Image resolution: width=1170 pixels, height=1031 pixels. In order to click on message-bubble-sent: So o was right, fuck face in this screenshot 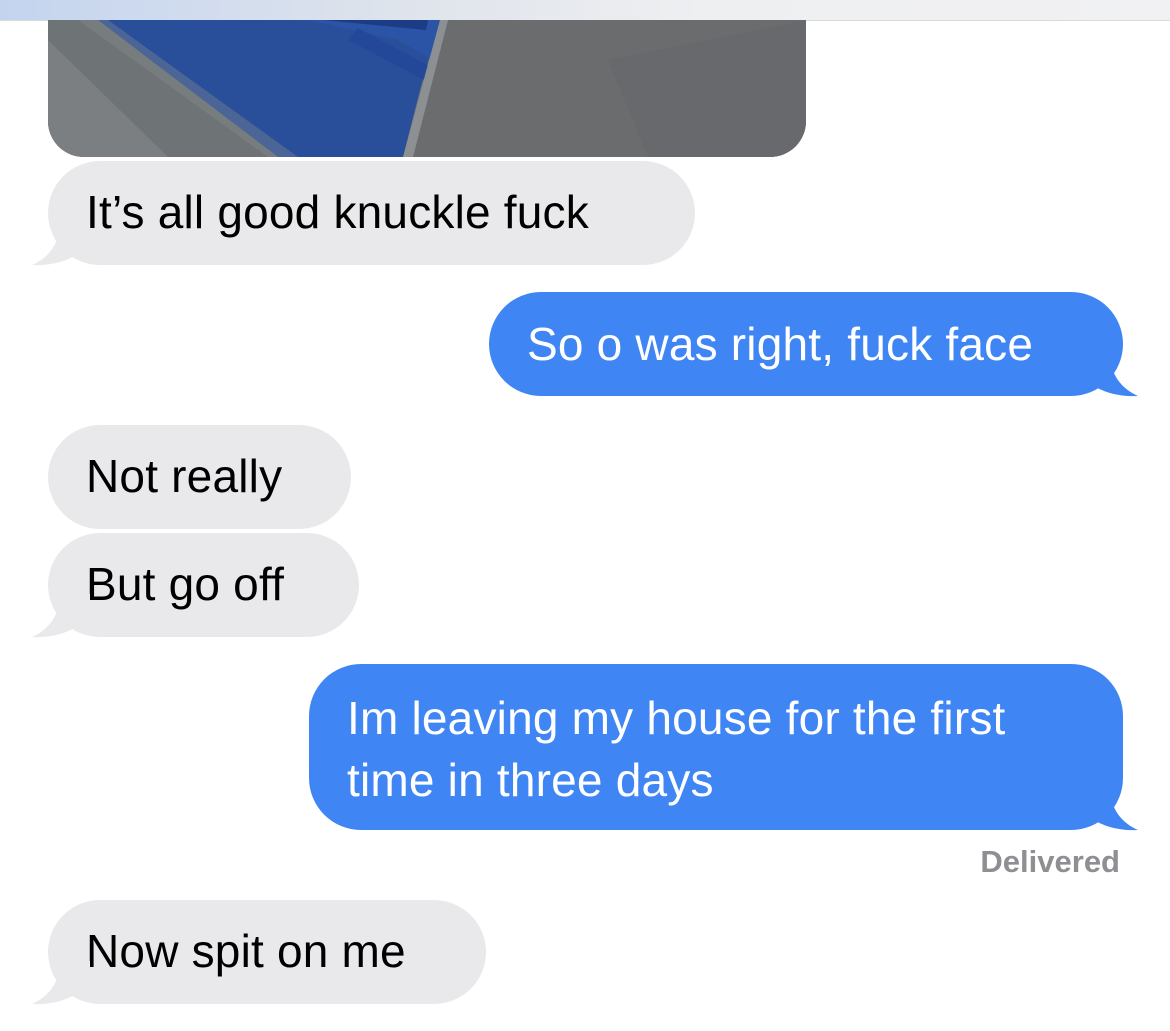, I will do `click(806, 344)`.